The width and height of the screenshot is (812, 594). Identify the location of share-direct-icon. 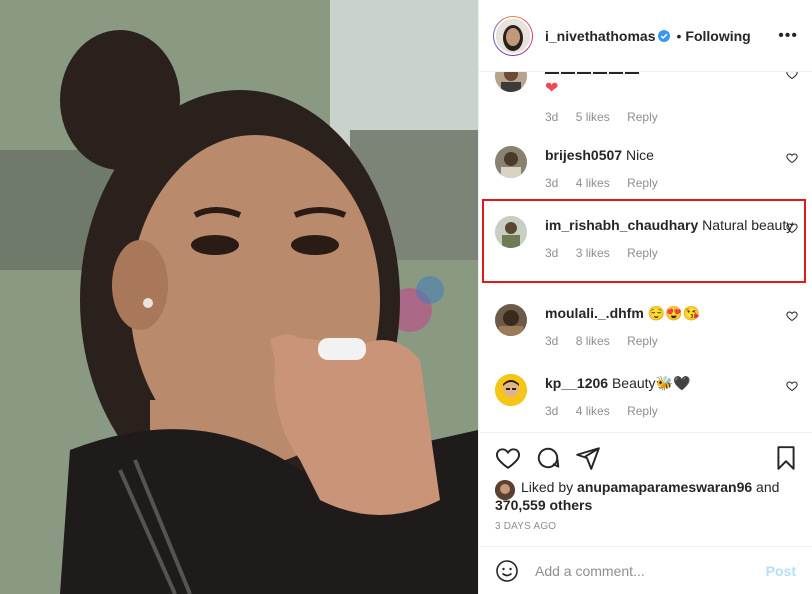
(588, 458).